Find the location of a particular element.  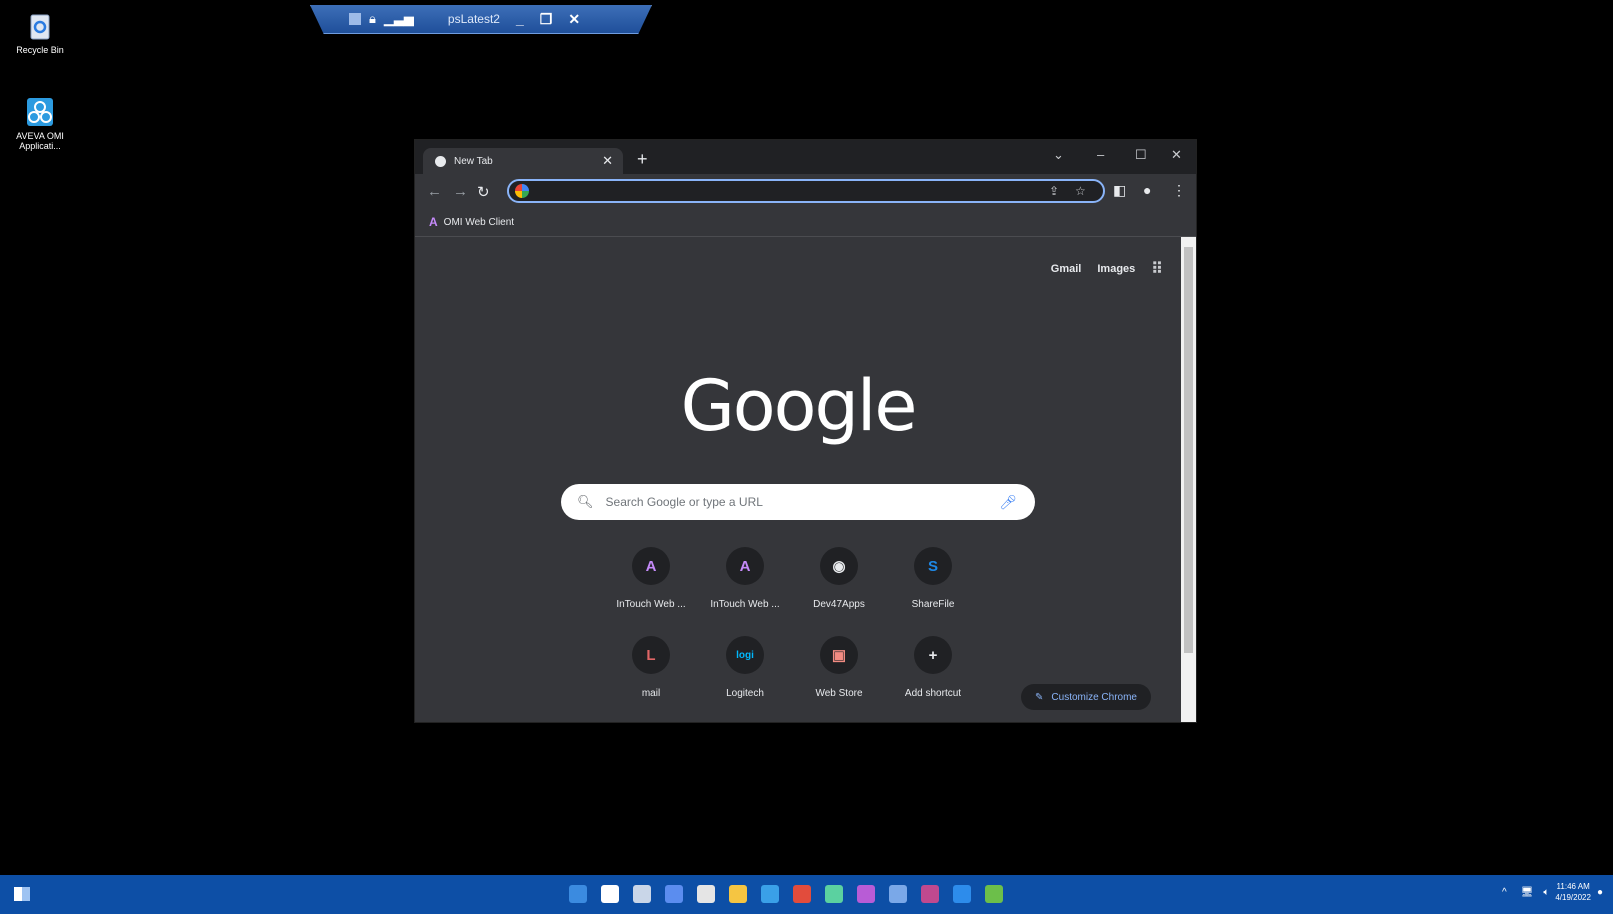

google-logo: Google is located at coordinates (799, 406).